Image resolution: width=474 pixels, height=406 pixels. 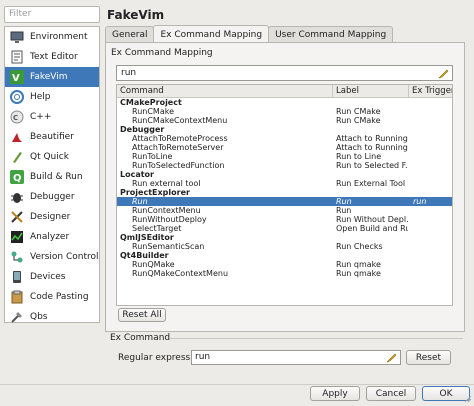 I want to click on command-cell: RunQMake, so click(x=153, y=264).